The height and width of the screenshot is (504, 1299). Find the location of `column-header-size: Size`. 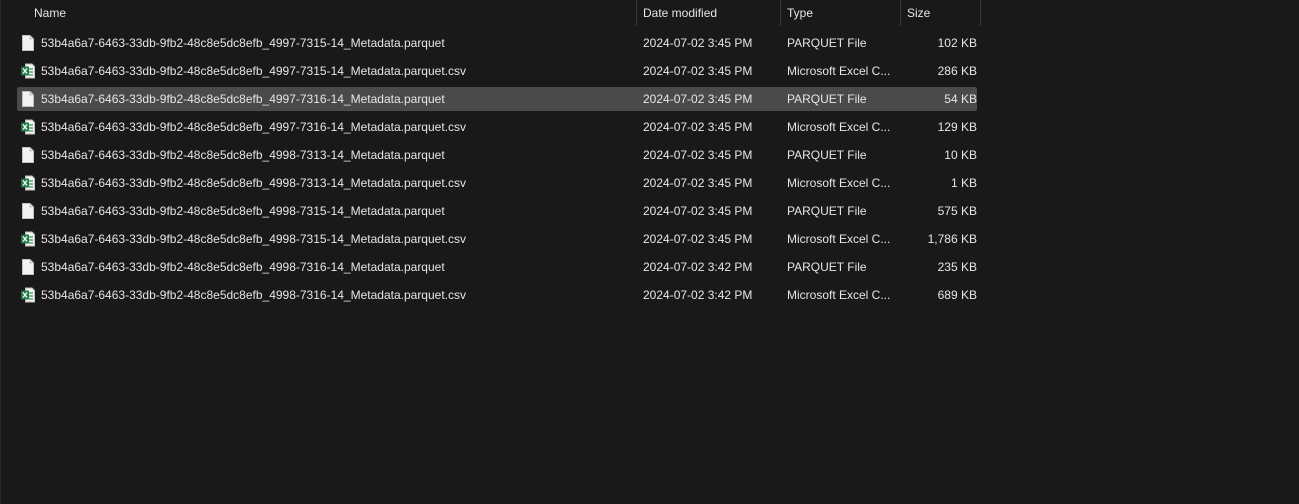

column-header-size: Size is located at coordinates (941, 13).